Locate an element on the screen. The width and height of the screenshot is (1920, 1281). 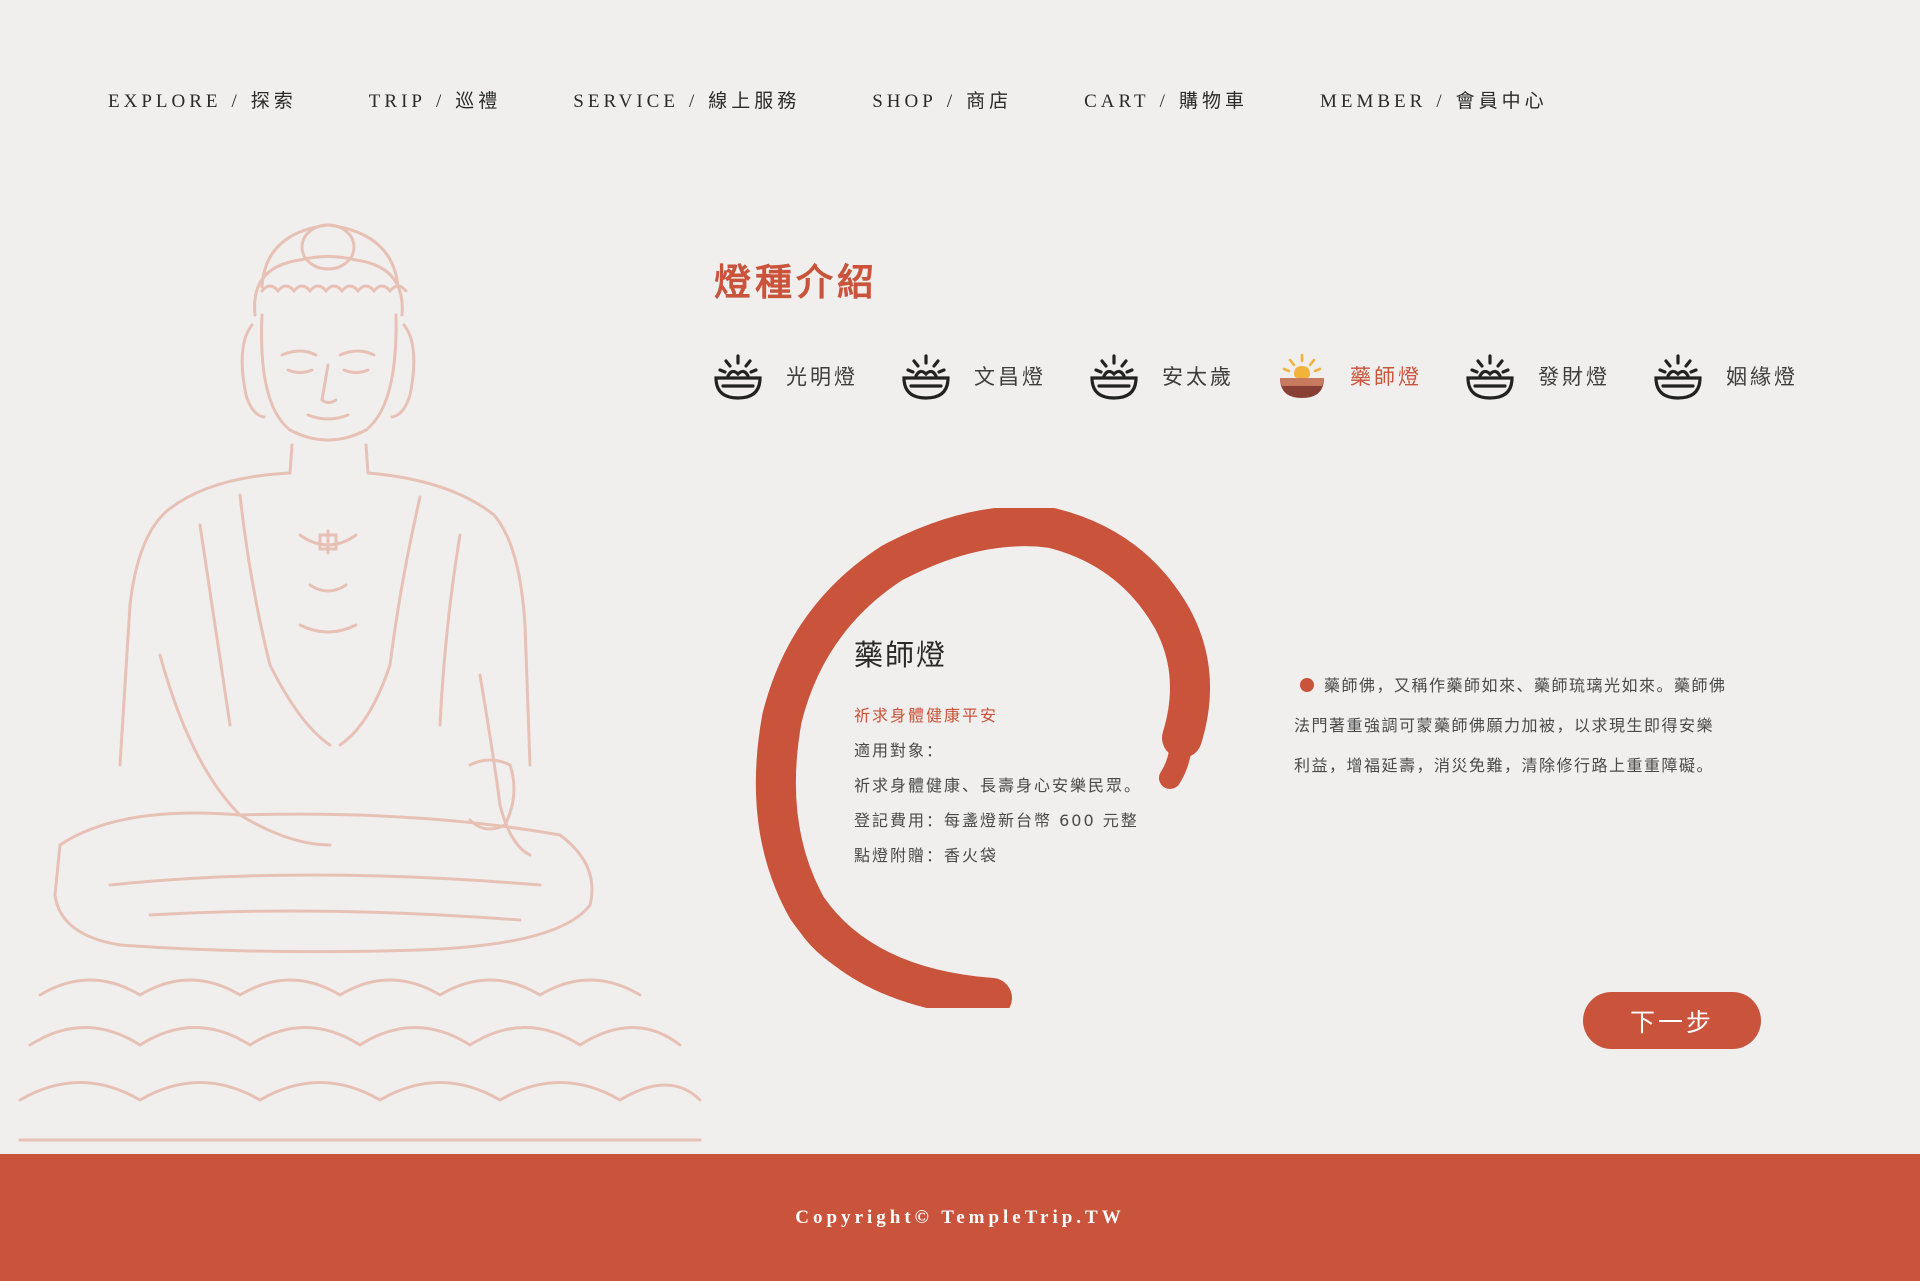
lamp-tab-antaisui: 安太歲 is located at coordinates (1182, 376).